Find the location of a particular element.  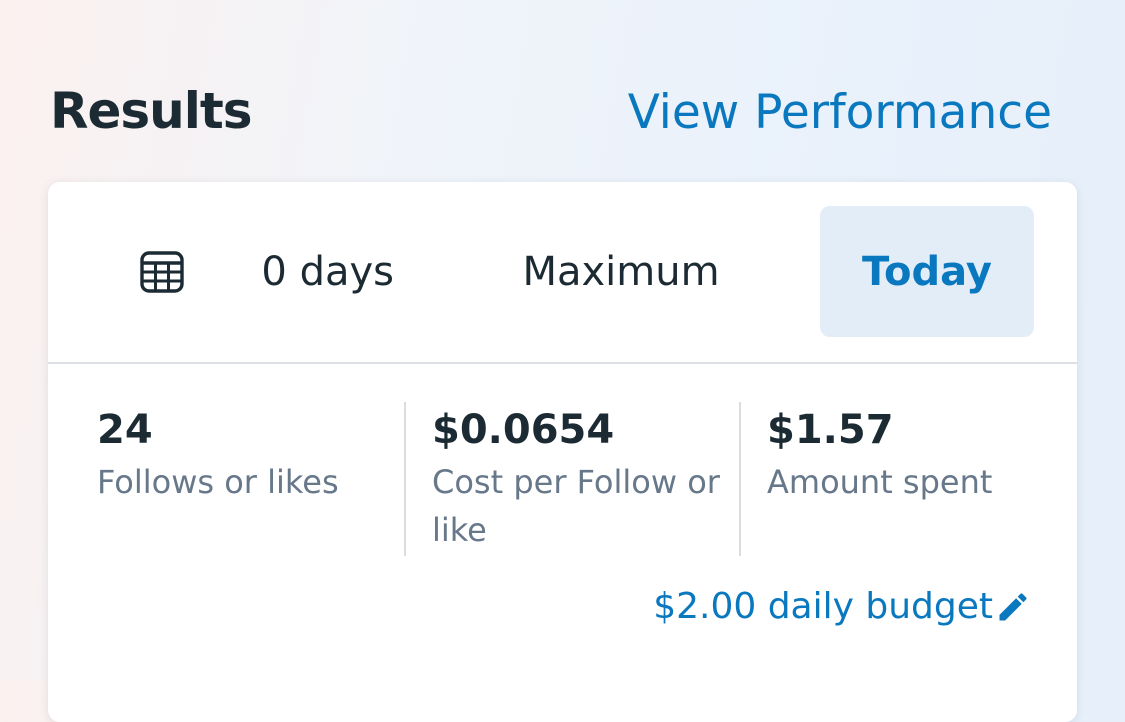

tab-today-label: Today is located at coordinates (927, 271).